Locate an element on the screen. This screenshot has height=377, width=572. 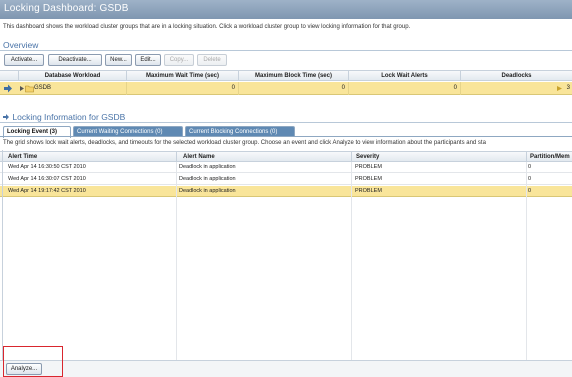
title-bar: Locking Dashboard: GSDB is located at coordinates (286, 9).